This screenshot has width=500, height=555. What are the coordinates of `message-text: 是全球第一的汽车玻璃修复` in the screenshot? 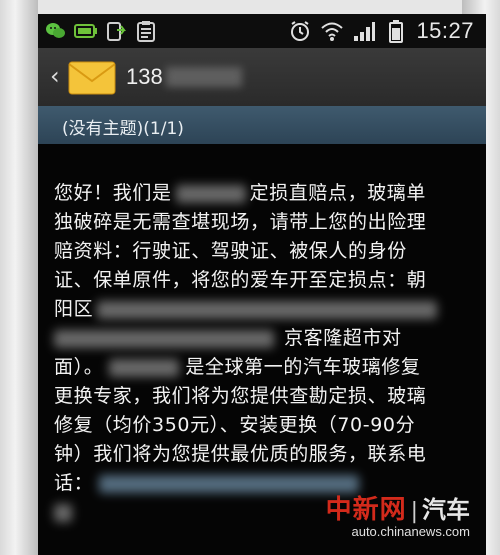 It's located at (303, 367).